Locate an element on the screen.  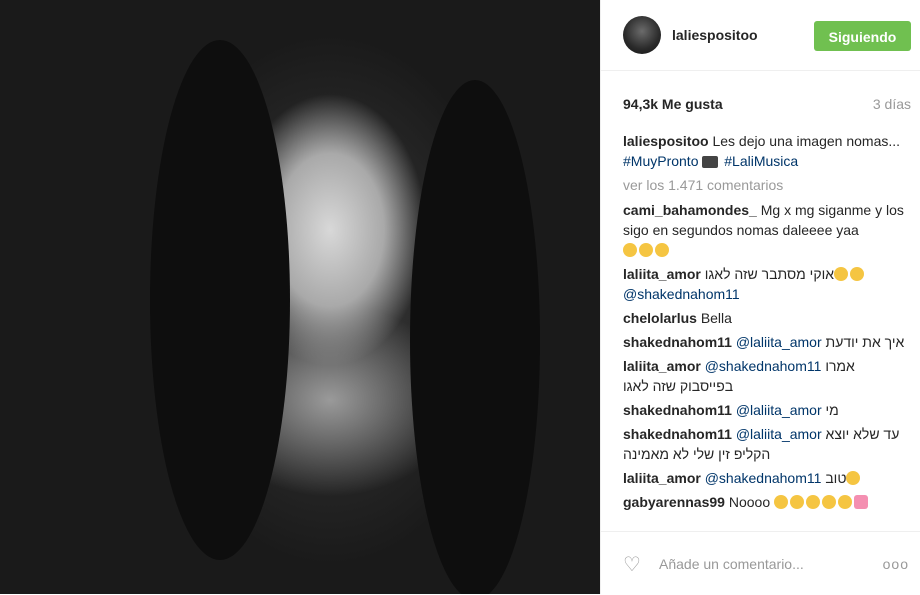
avatar is located at coordinates (642, 35).